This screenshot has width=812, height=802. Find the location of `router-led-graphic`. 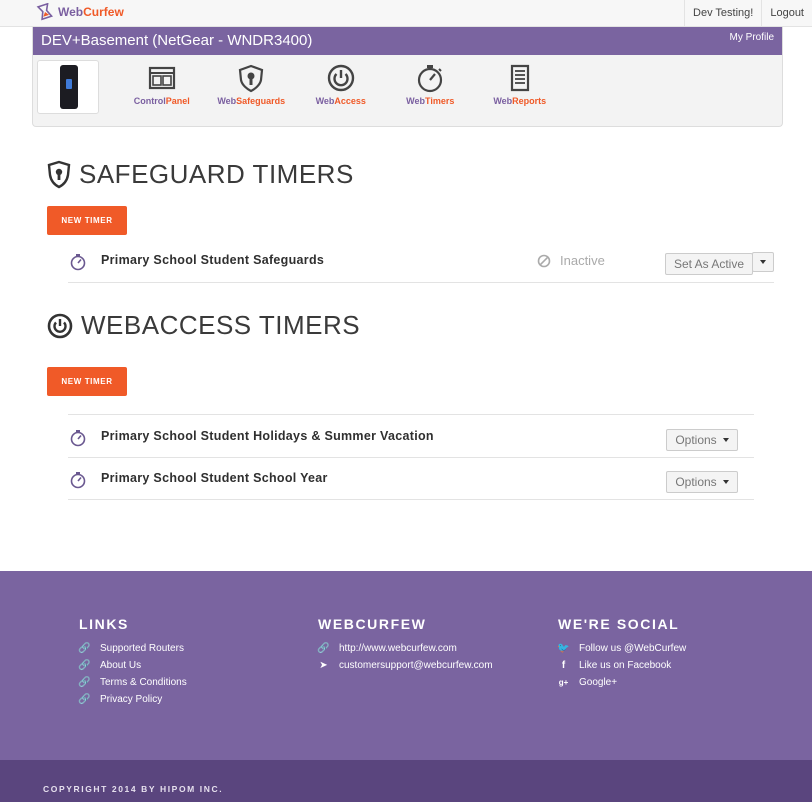

router-led-graphic is located at coordinates (69, 84).